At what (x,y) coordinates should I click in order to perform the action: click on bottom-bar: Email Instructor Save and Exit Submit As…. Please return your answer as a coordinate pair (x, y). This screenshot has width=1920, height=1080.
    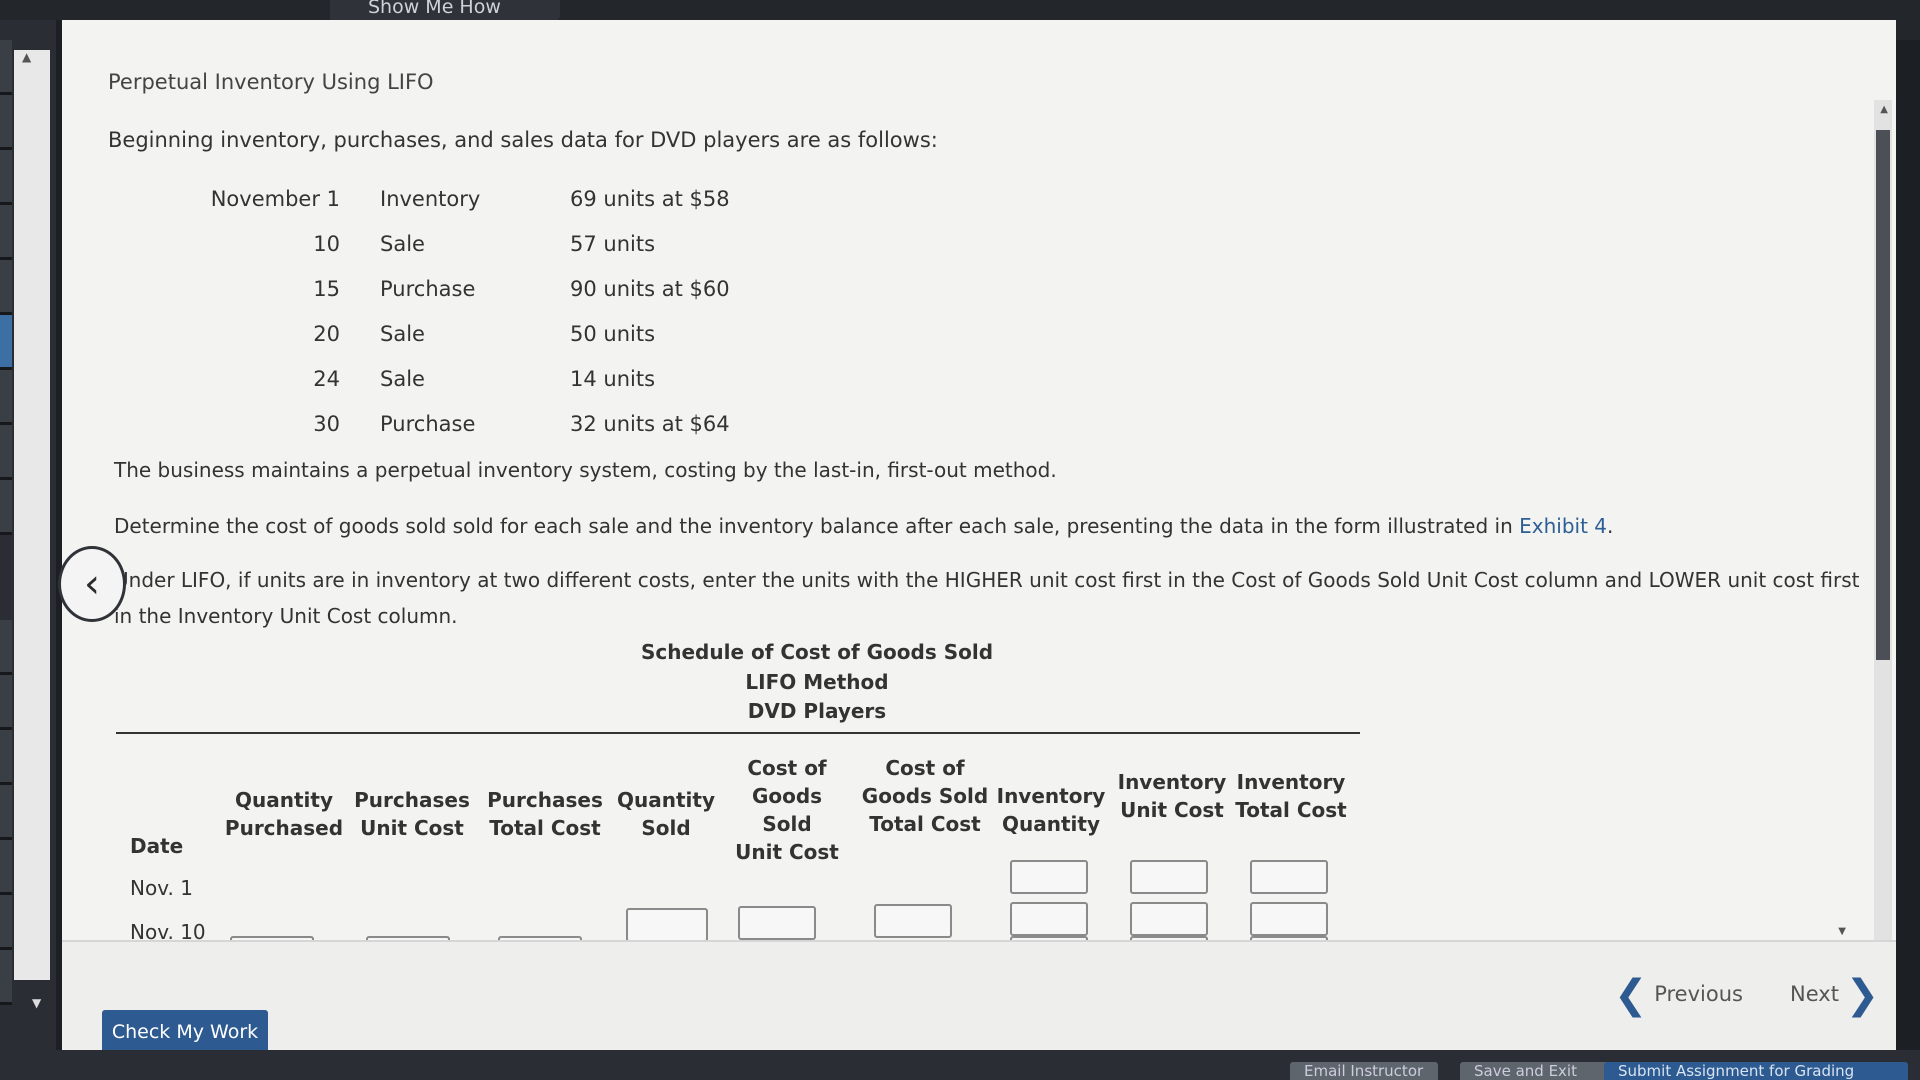
    Looking at the image, I should click on (960, 1065).